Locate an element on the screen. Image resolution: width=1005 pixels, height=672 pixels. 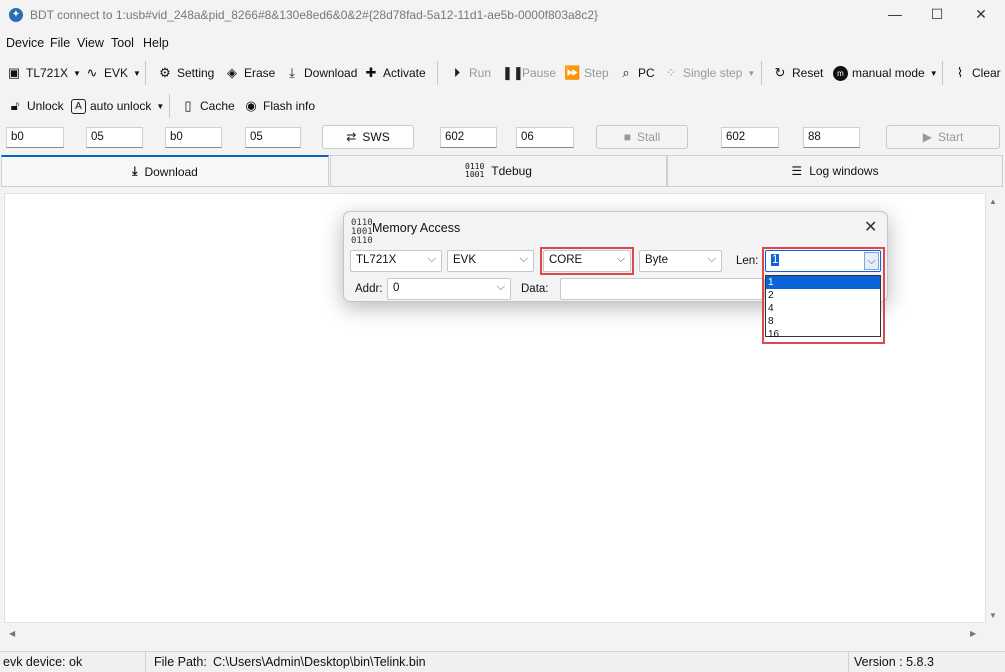
pause-button: ❚❚ Pause is located at coordinates (529, 73).